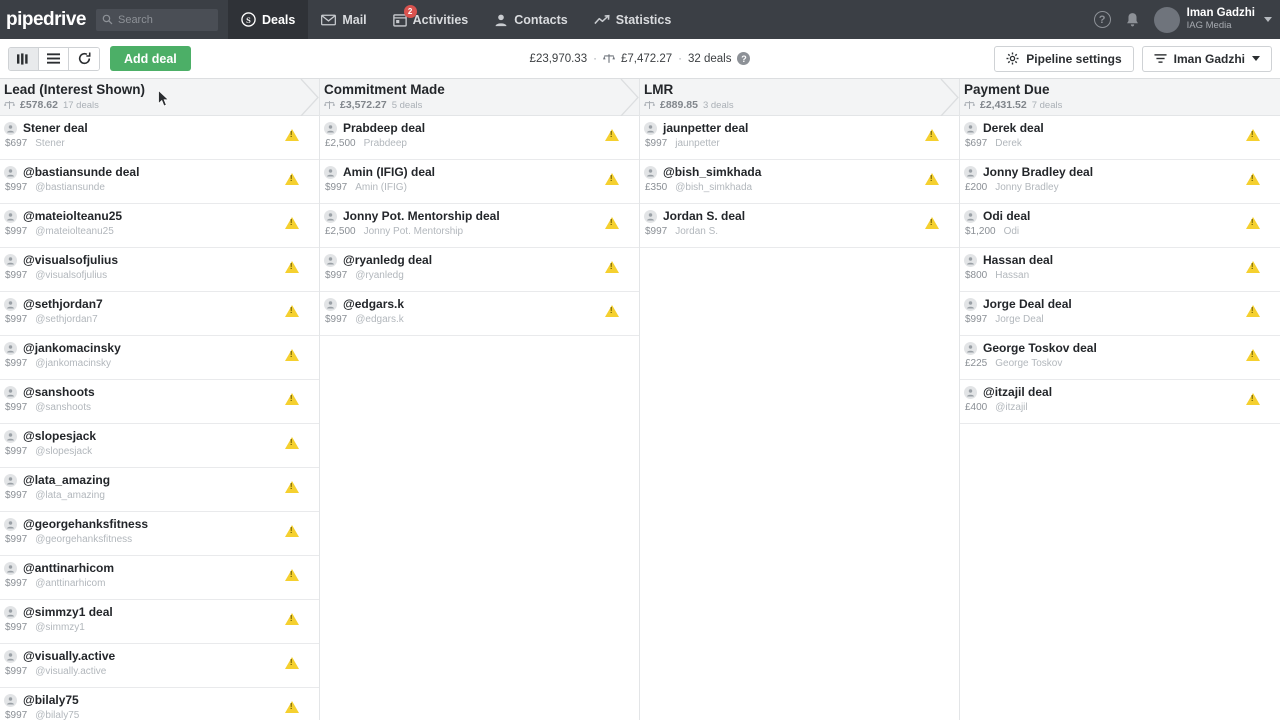 This screenshot has width=1280, height=720. I want to click on deal-title-row: @bilaly75, so click(161, 700).